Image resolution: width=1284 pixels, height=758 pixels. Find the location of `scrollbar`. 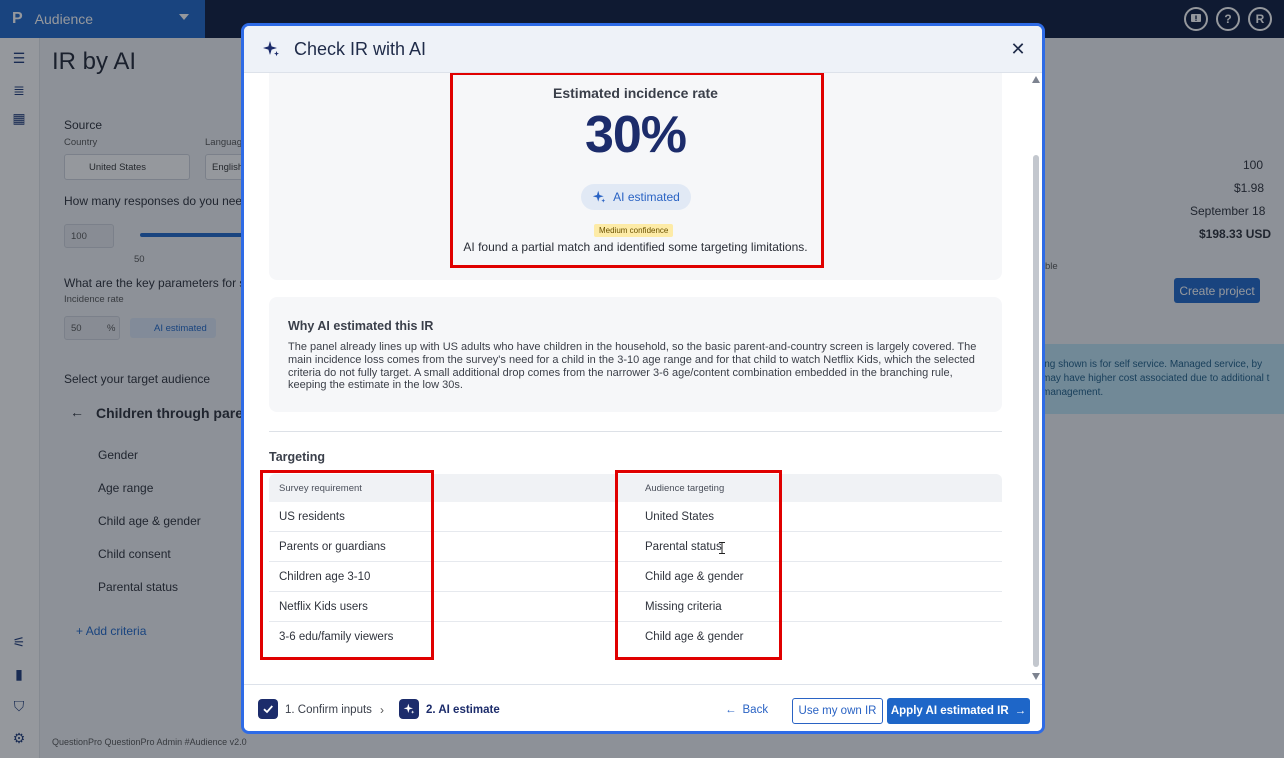

scrollbar is located at coordinates (1036, 378).